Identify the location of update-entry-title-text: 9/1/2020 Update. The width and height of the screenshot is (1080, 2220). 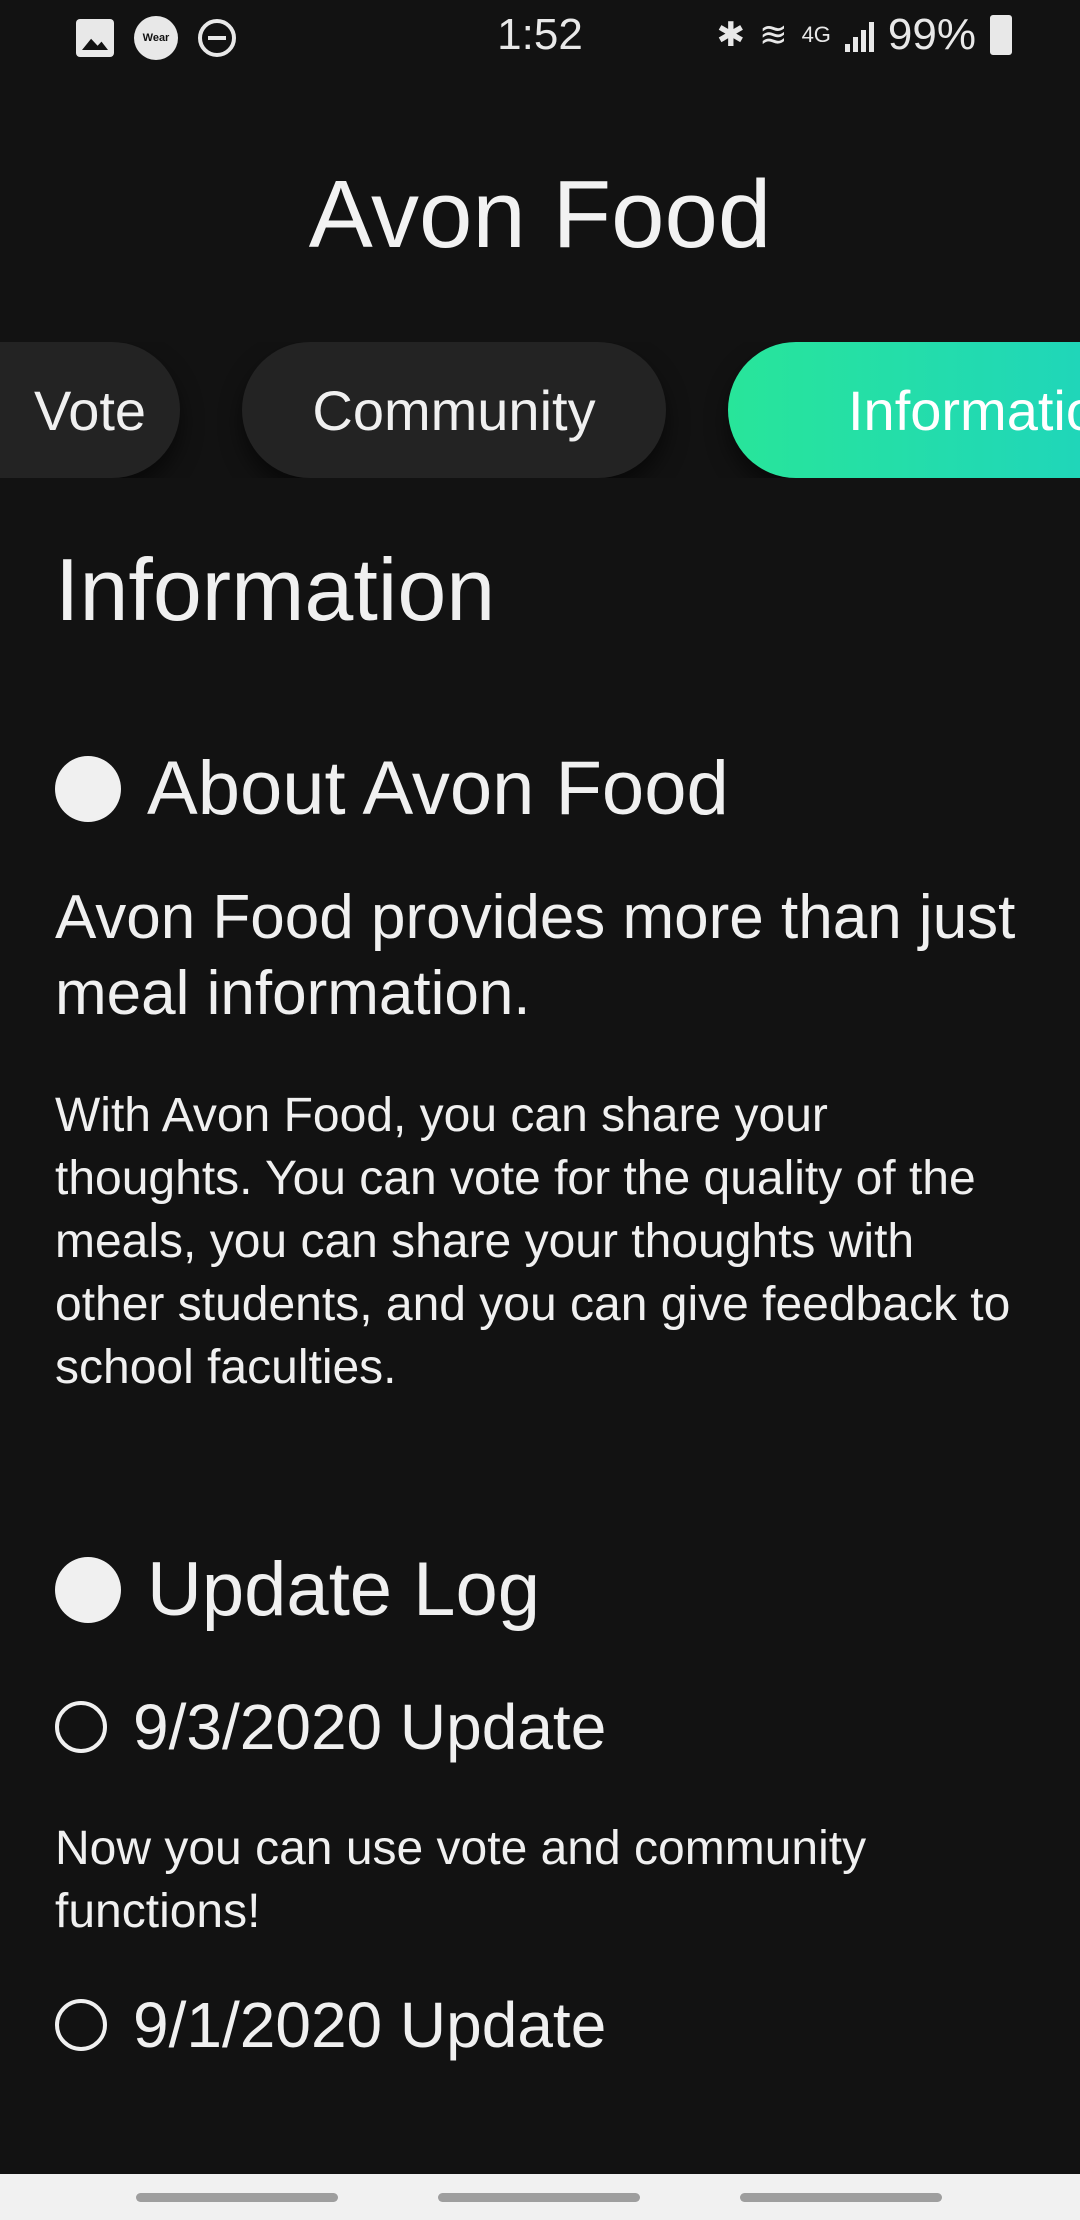
(370, 2025).